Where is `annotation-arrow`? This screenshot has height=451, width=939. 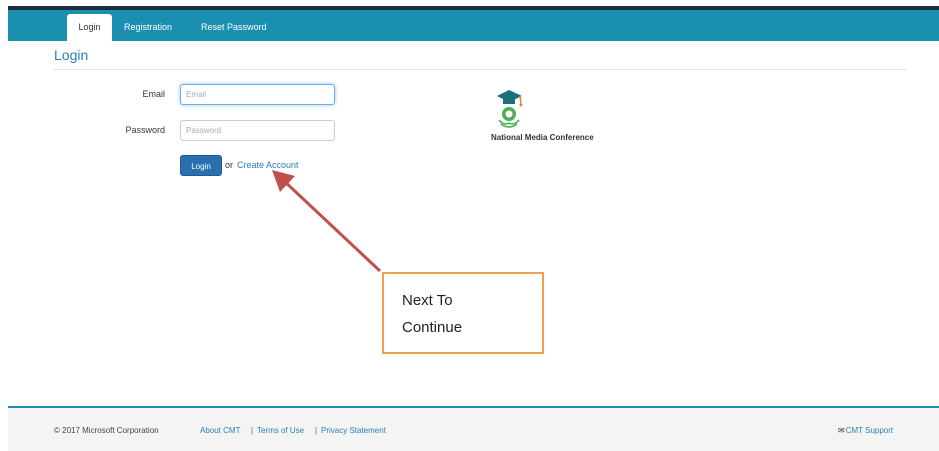 annotation-arrow is located at coordinates (327, 221).